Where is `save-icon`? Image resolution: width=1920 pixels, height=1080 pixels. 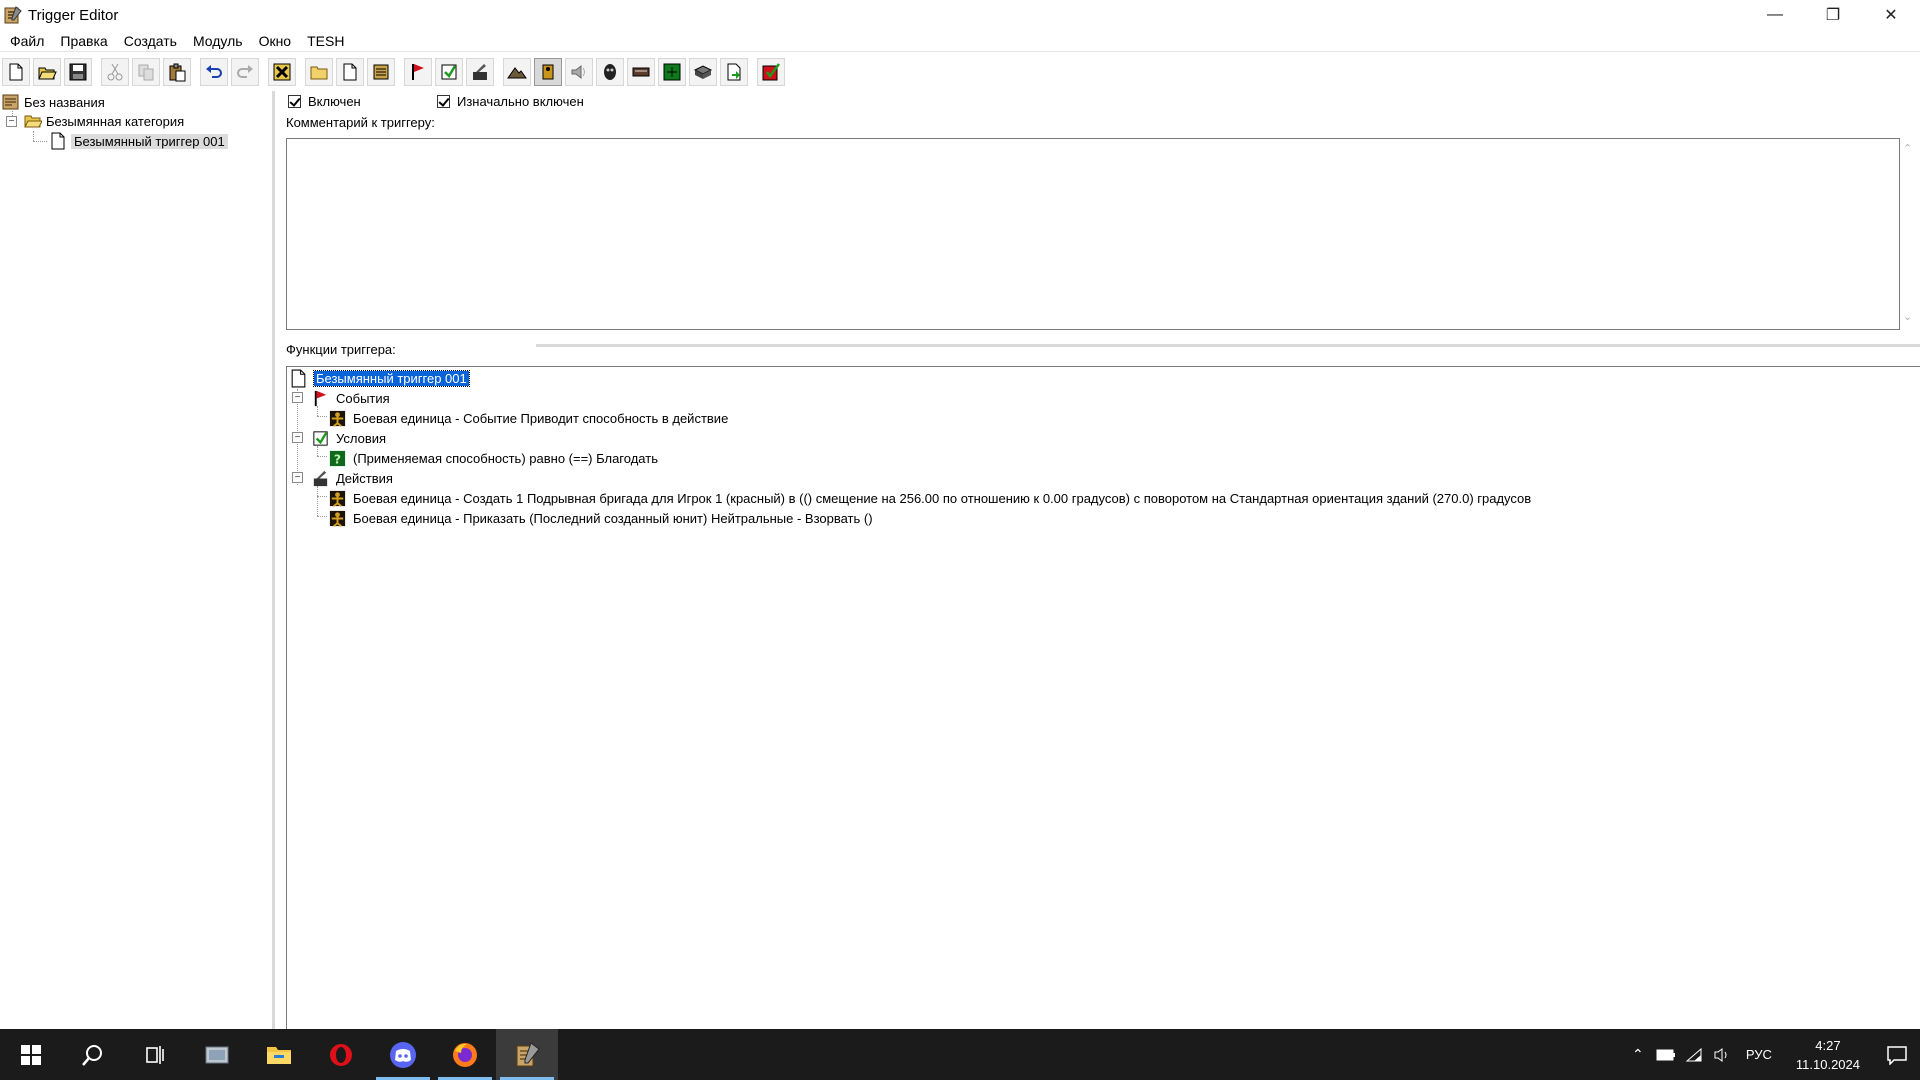 save-icon is located at coordinates (78, 72).